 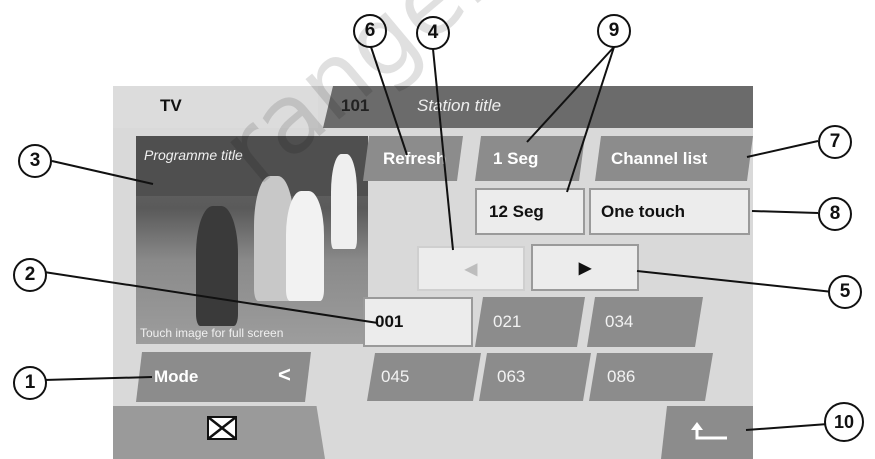 What do you see at coordinates (433, 33) in the screenshot?
I see `callout-4: 4` at bounding box center [433, 33].